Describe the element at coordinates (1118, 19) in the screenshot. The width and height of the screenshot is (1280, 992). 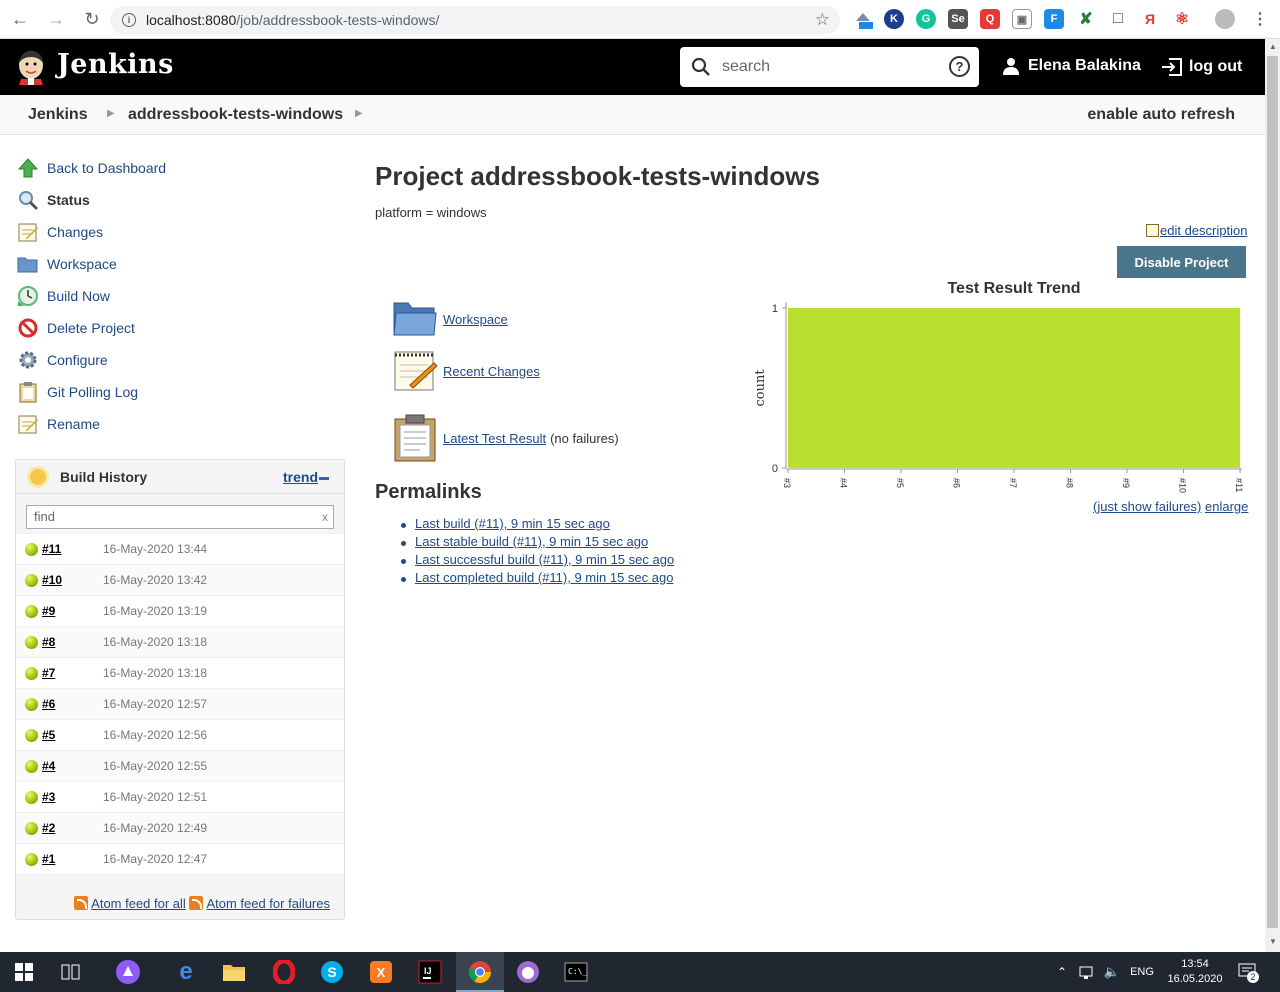
I see `fullscreen-icon: □` at that location.